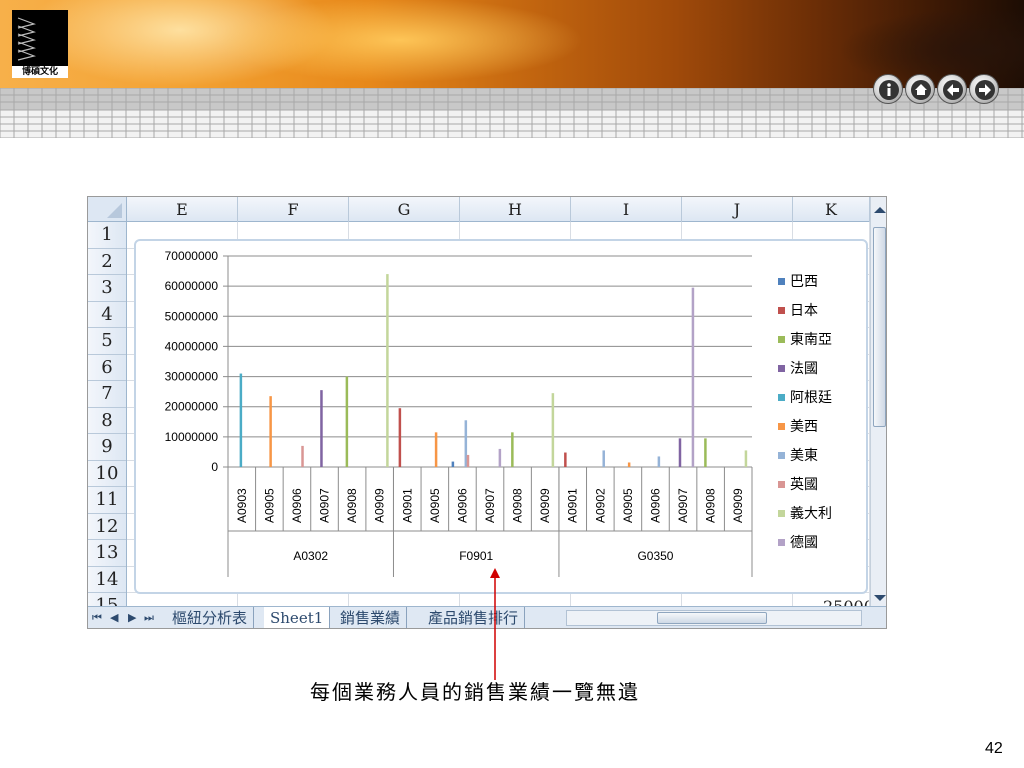  What do you see at coordinates (626, 209) in the screenshot?
I see `column-header-i: I` at bounding box center [626, 209].